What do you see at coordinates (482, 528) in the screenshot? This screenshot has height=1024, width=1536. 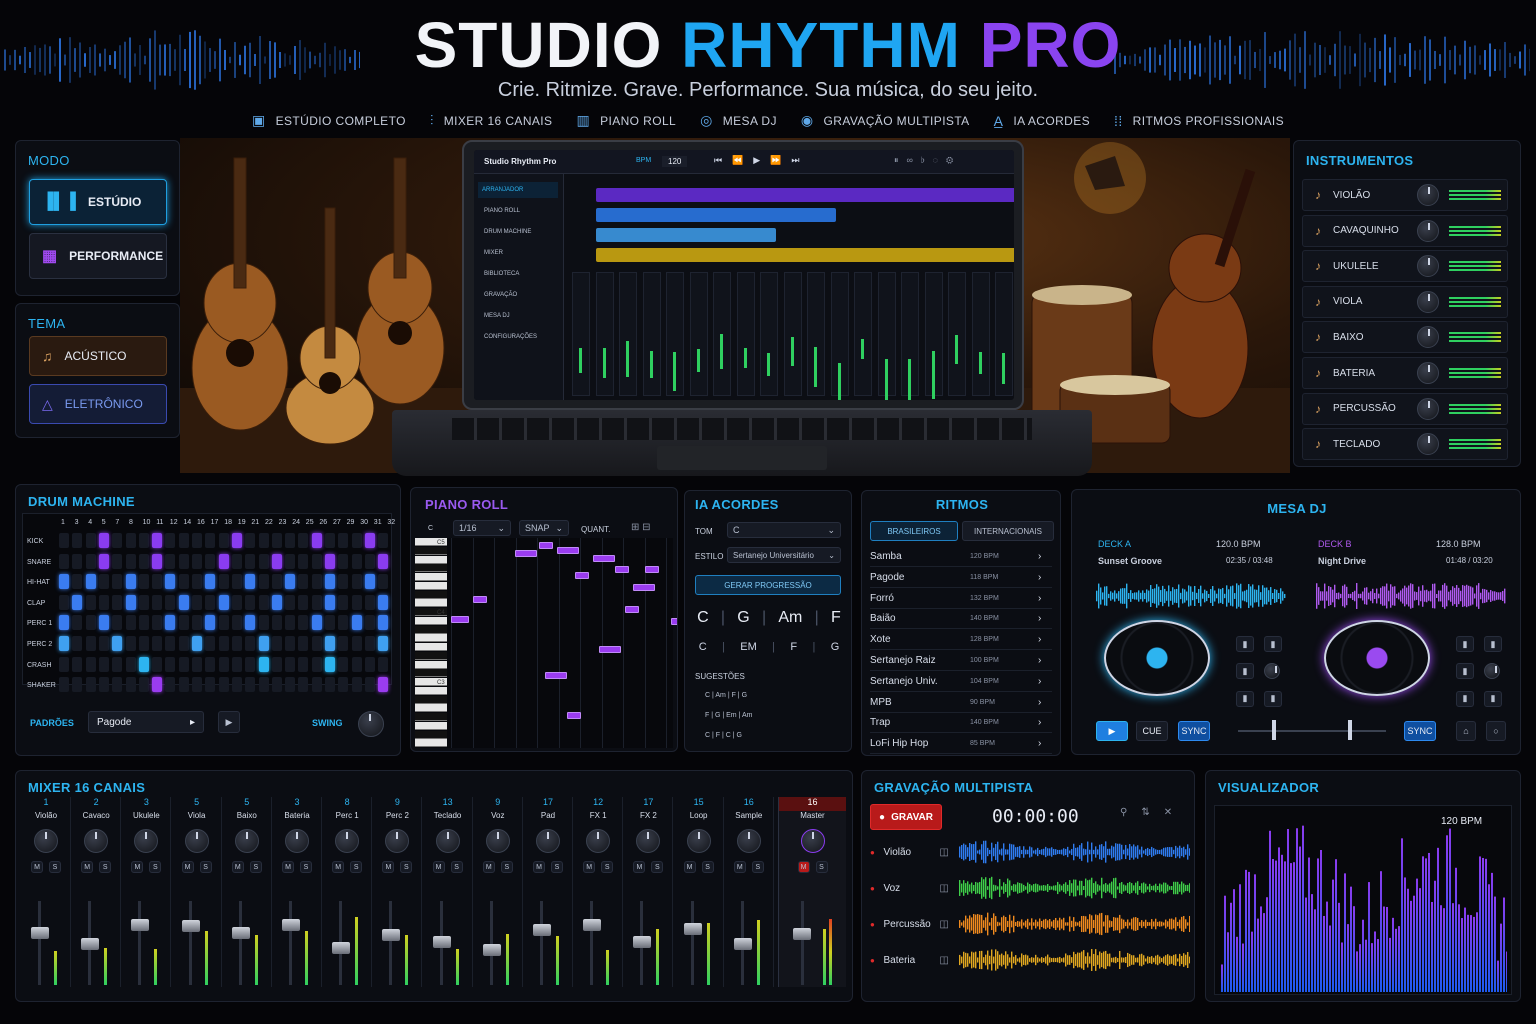 I see `grid-select: 1/16 ⌄` at bounding box center [482, 528].